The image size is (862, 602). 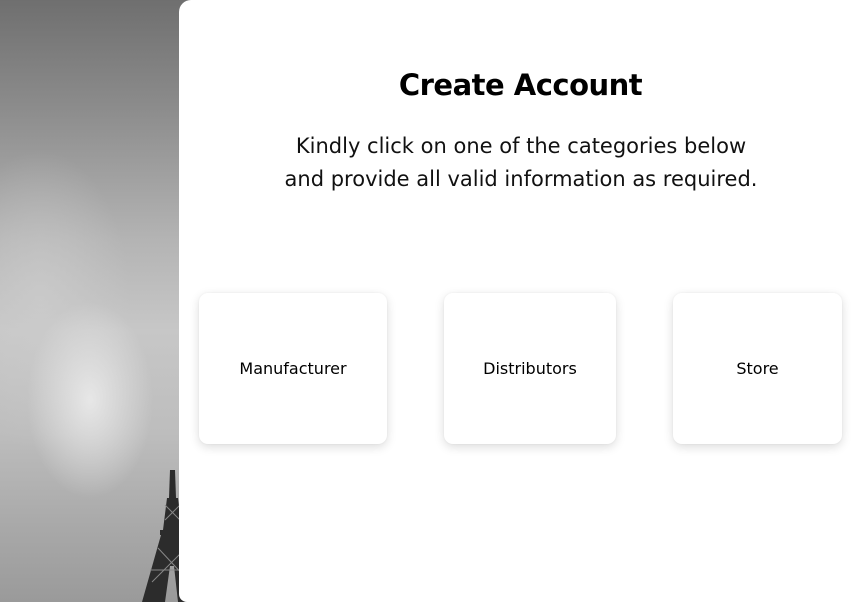 I want to click on category-label-distributors: Distributors, so click(x=530, y=368).